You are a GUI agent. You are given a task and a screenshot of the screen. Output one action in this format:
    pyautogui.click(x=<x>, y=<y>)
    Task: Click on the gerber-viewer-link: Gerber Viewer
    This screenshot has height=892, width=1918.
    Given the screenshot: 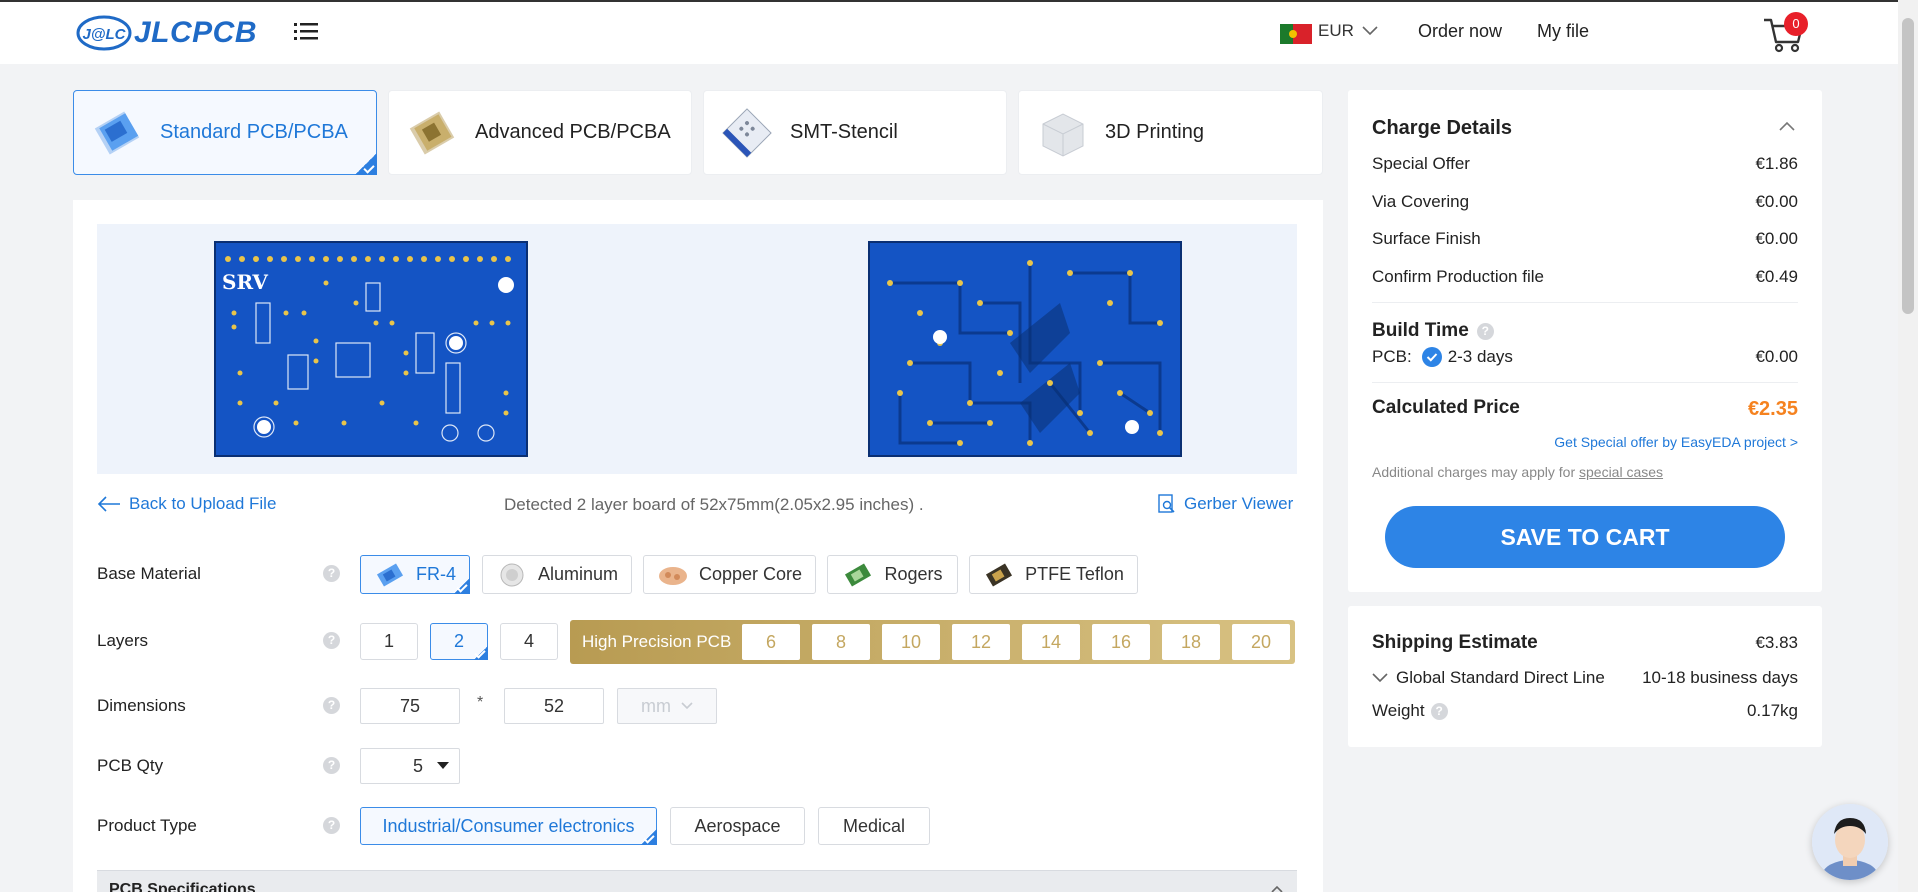 What is the action you would take?
    pyautogui.click(x=1225, y=504)
    